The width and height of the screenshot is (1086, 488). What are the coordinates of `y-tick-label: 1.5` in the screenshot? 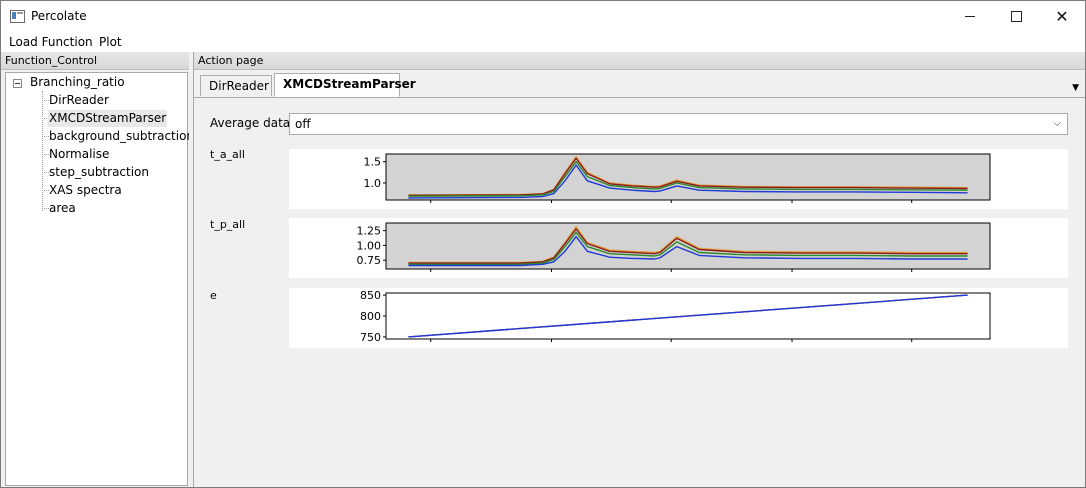 It's located at (373, 162).